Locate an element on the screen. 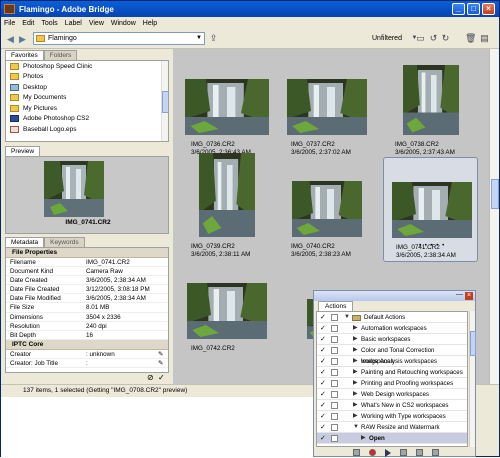  action-row: ✓ ▶ Working with Type workspaces is located at coordinates (392, 416).